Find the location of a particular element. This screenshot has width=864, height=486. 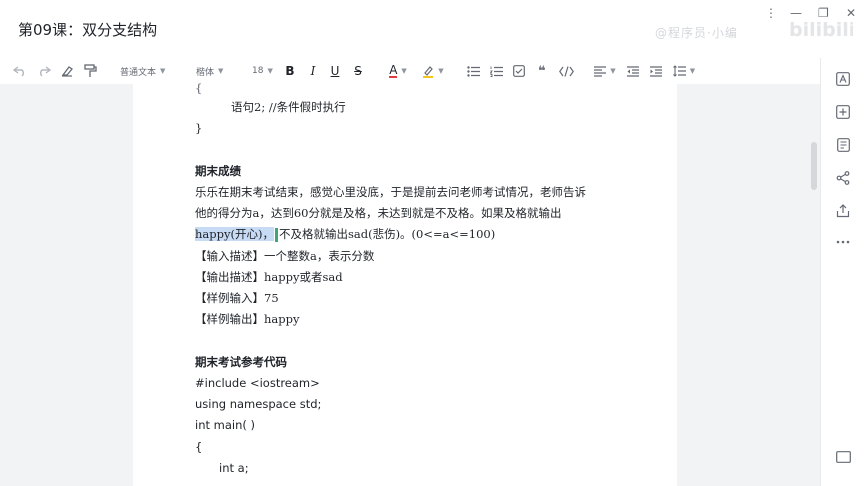

section-heading: 期末考试参考代码 is located at coordinates (241, 362).